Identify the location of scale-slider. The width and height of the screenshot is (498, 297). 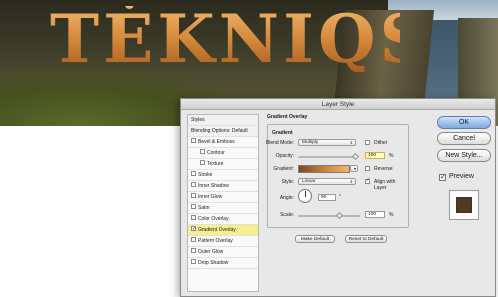
(329, 216).